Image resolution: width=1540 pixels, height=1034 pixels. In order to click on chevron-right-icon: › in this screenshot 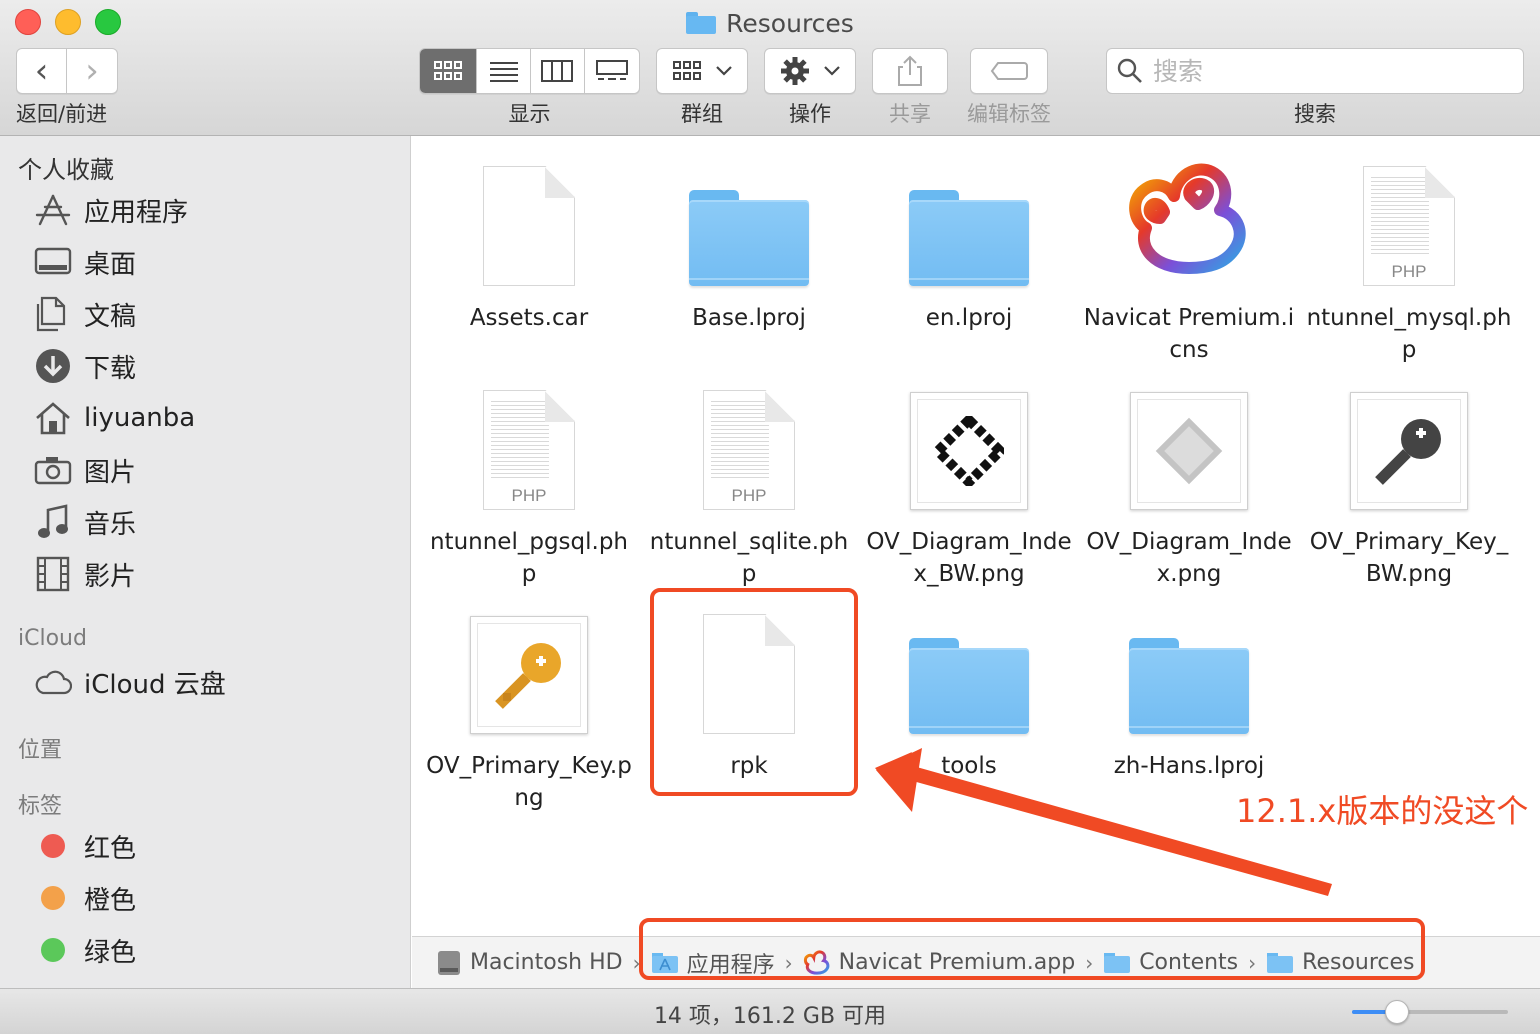, I will do `click(92, 71)`.